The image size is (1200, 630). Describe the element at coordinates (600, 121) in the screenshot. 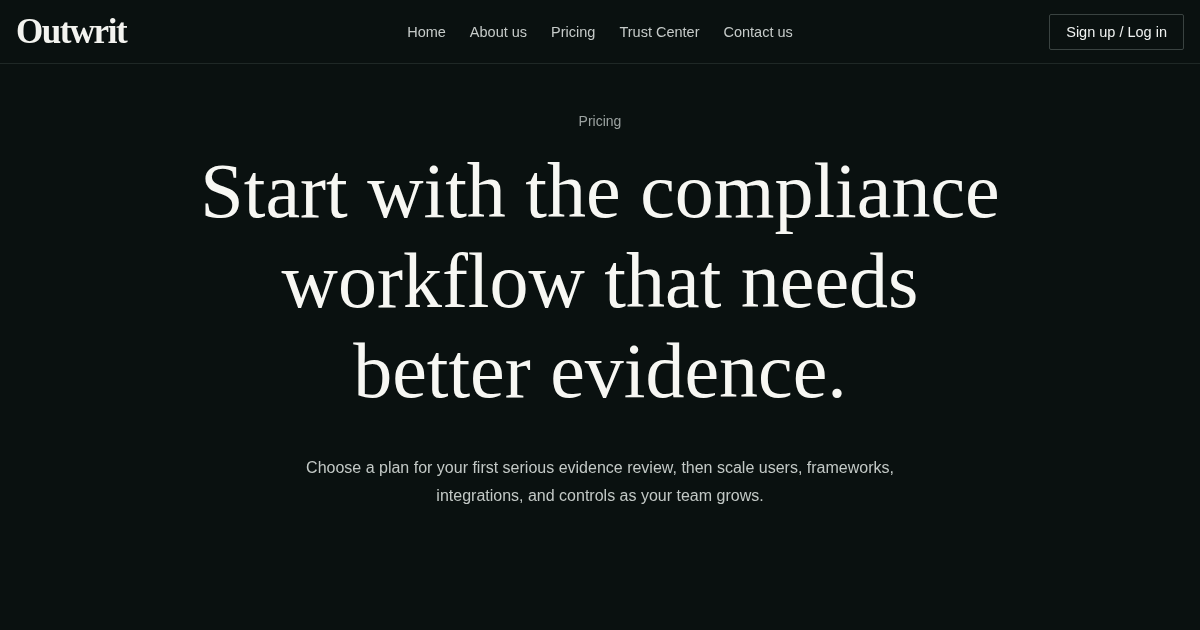

I see `section-eyebrow: Pricing` at that location.